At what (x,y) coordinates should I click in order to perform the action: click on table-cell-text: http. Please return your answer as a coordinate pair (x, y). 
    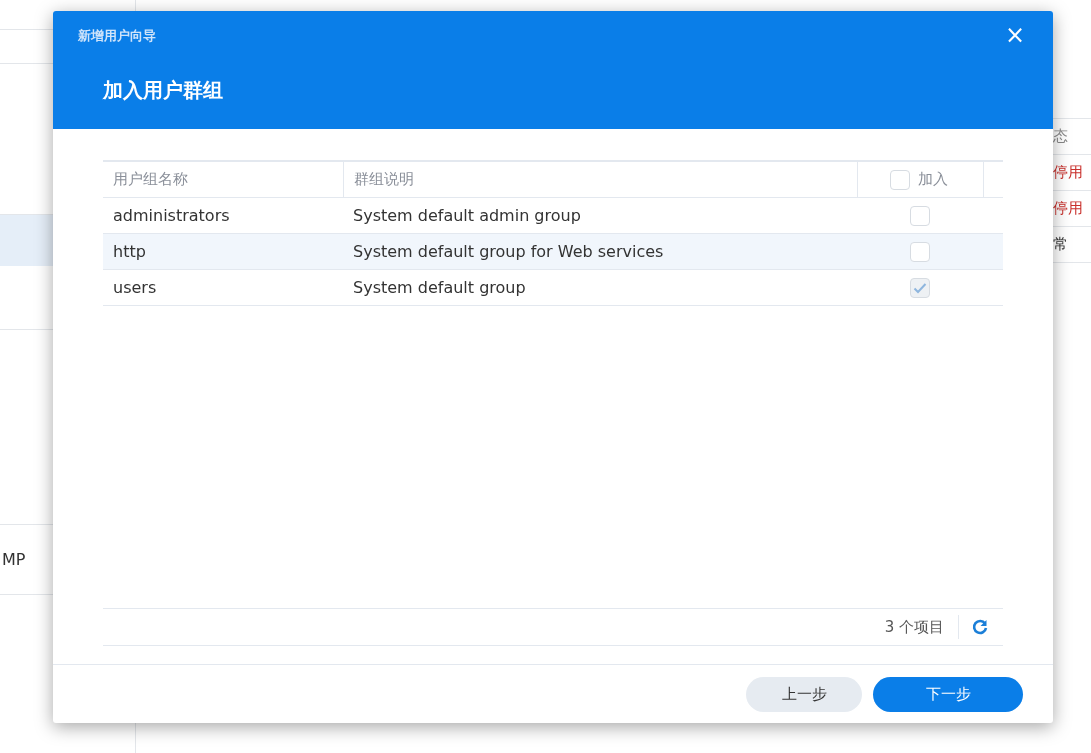
    Looking at the image, I should click on (129, 252).